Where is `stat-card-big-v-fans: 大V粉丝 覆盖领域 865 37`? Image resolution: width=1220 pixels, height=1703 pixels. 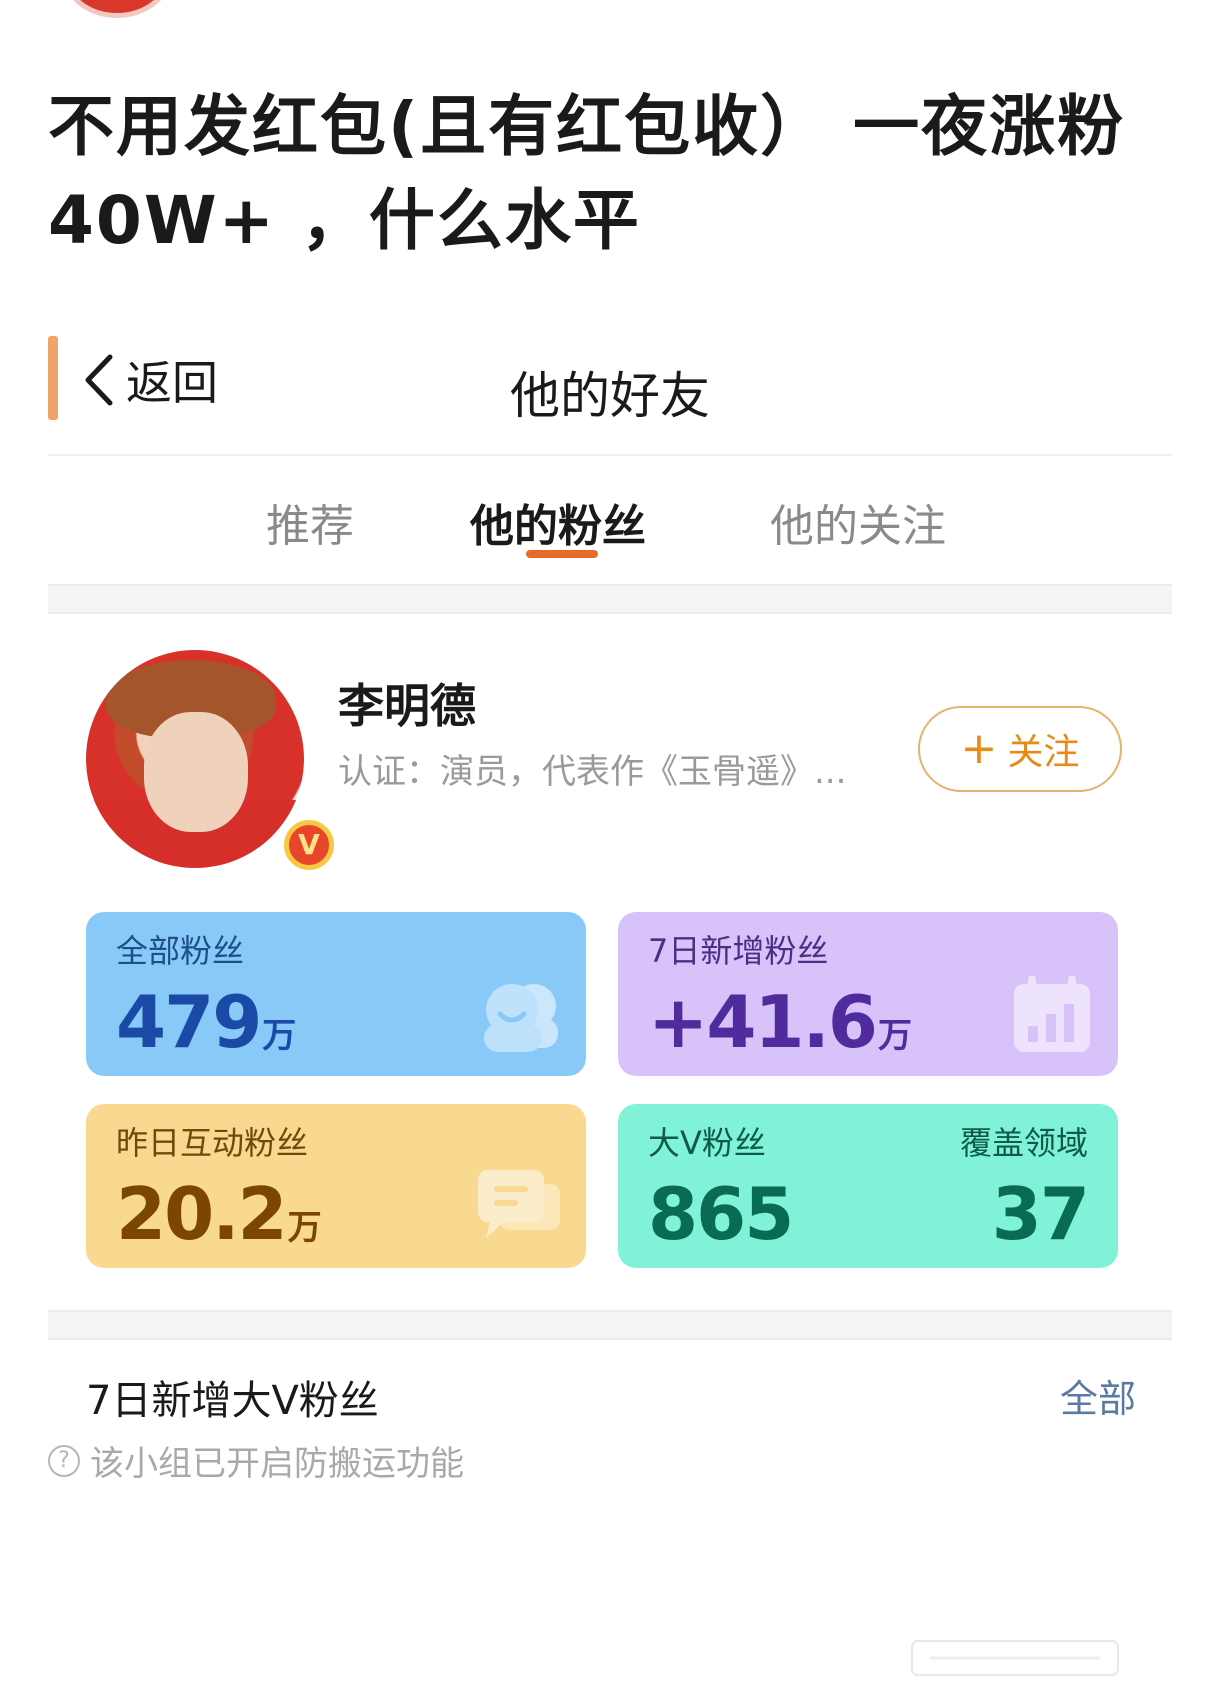
stat-card-big-v-fans: 大V粉丝 覆盖领域 865 37 is located at coordinates (868, 1186).